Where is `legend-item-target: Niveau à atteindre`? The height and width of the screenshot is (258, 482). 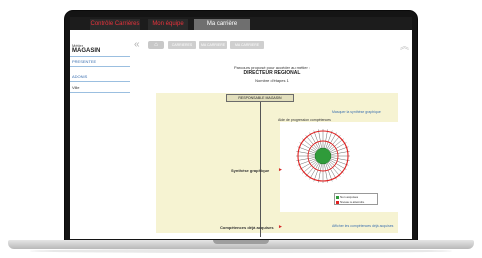 legend-item-target: Niveau à atteindre is located at coordinates (350, 202).